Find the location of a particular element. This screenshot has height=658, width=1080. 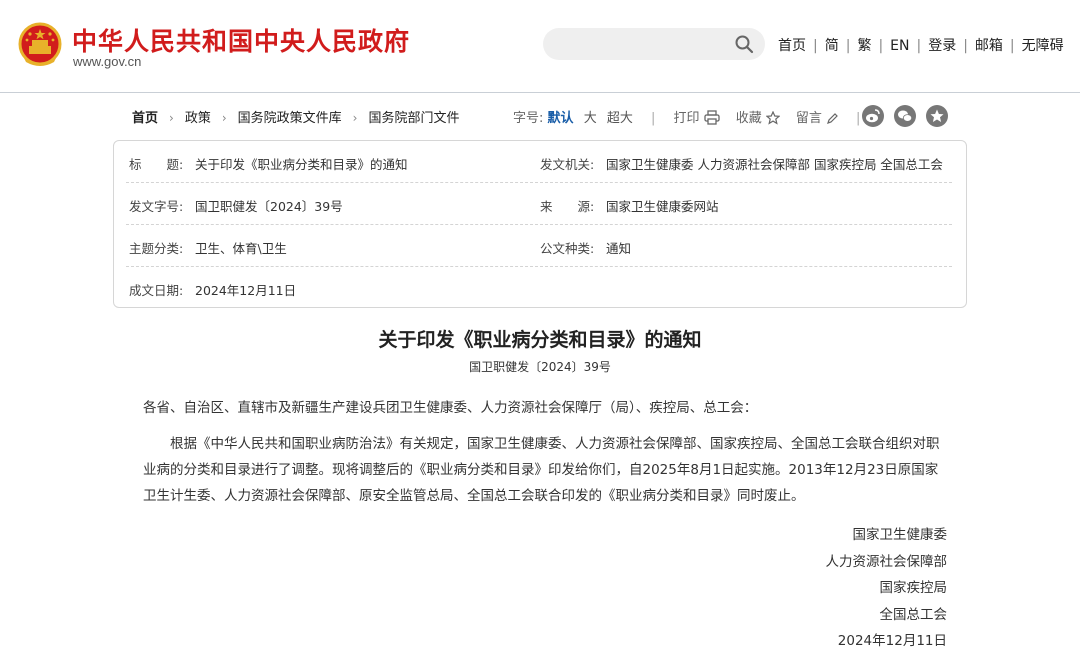

search-input is located at coordinates (654, 44).